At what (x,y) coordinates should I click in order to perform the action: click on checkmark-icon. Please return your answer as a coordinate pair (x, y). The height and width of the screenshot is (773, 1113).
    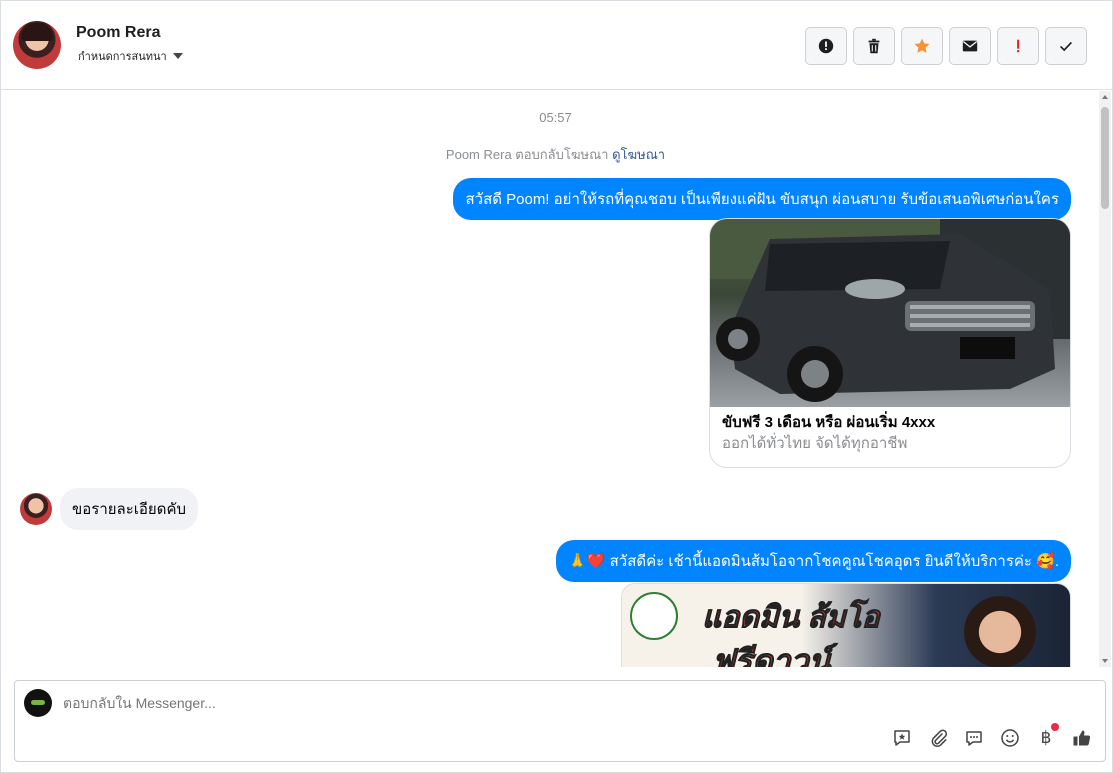
    Looking at the image, I should click on (1066, 46).